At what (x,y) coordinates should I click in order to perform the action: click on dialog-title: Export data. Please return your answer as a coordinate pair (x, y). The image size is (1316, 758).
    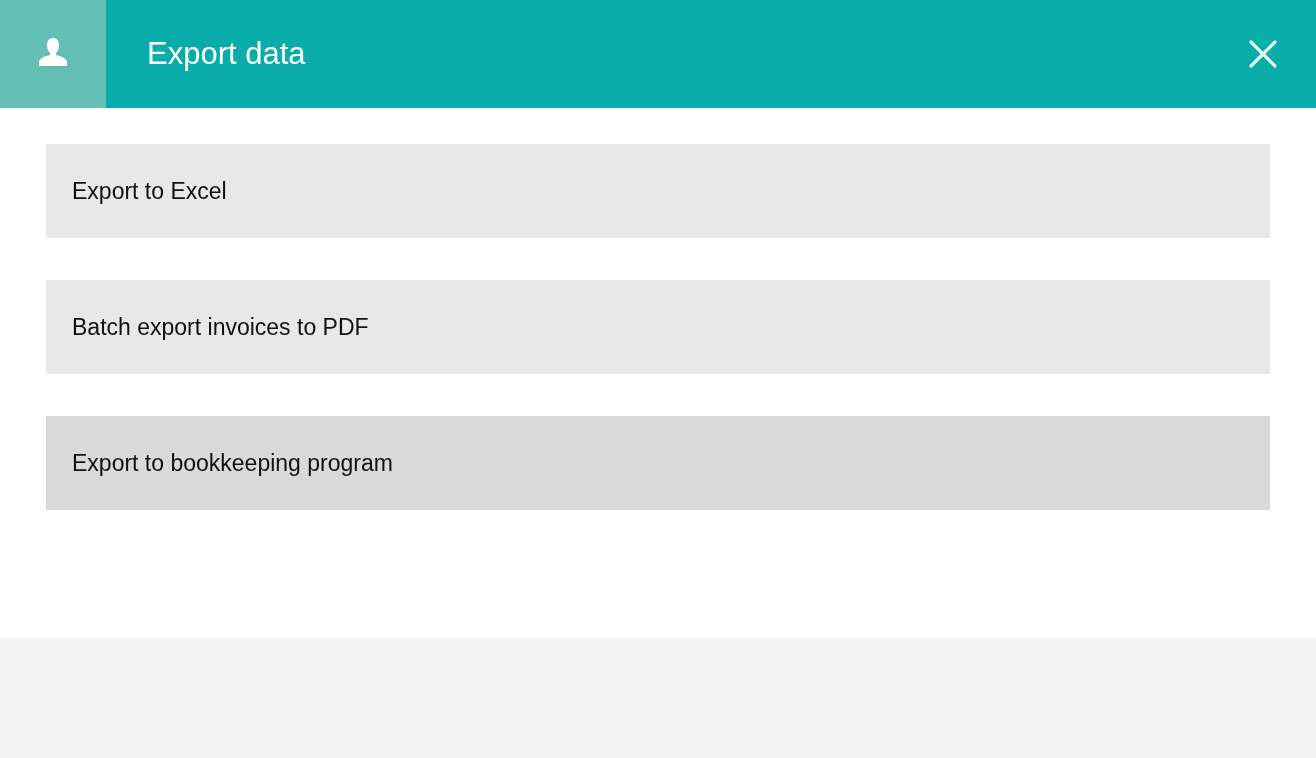
    Looking at the image, I should click on (227, 54).